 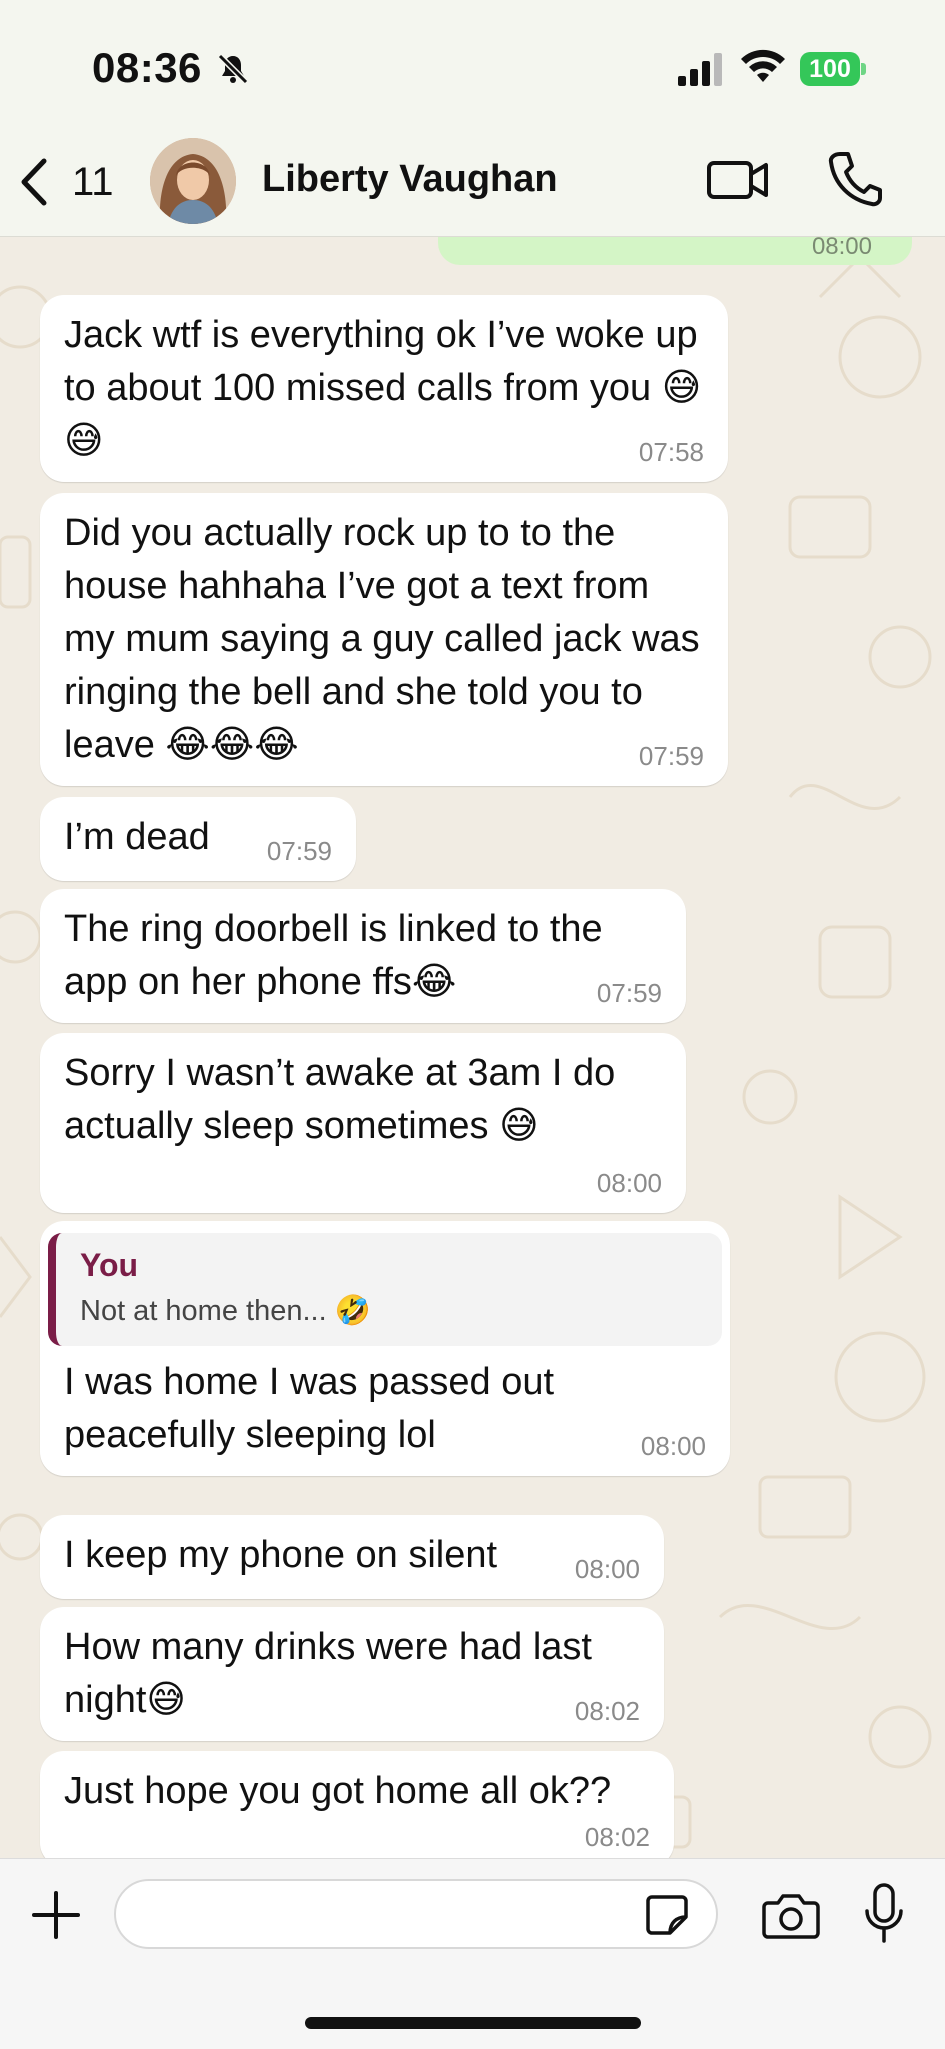 What do you see at coordinates (472, 65) in the screenshot?
I see `status-bar: 08:36 100` at bounding box center [472, 65].